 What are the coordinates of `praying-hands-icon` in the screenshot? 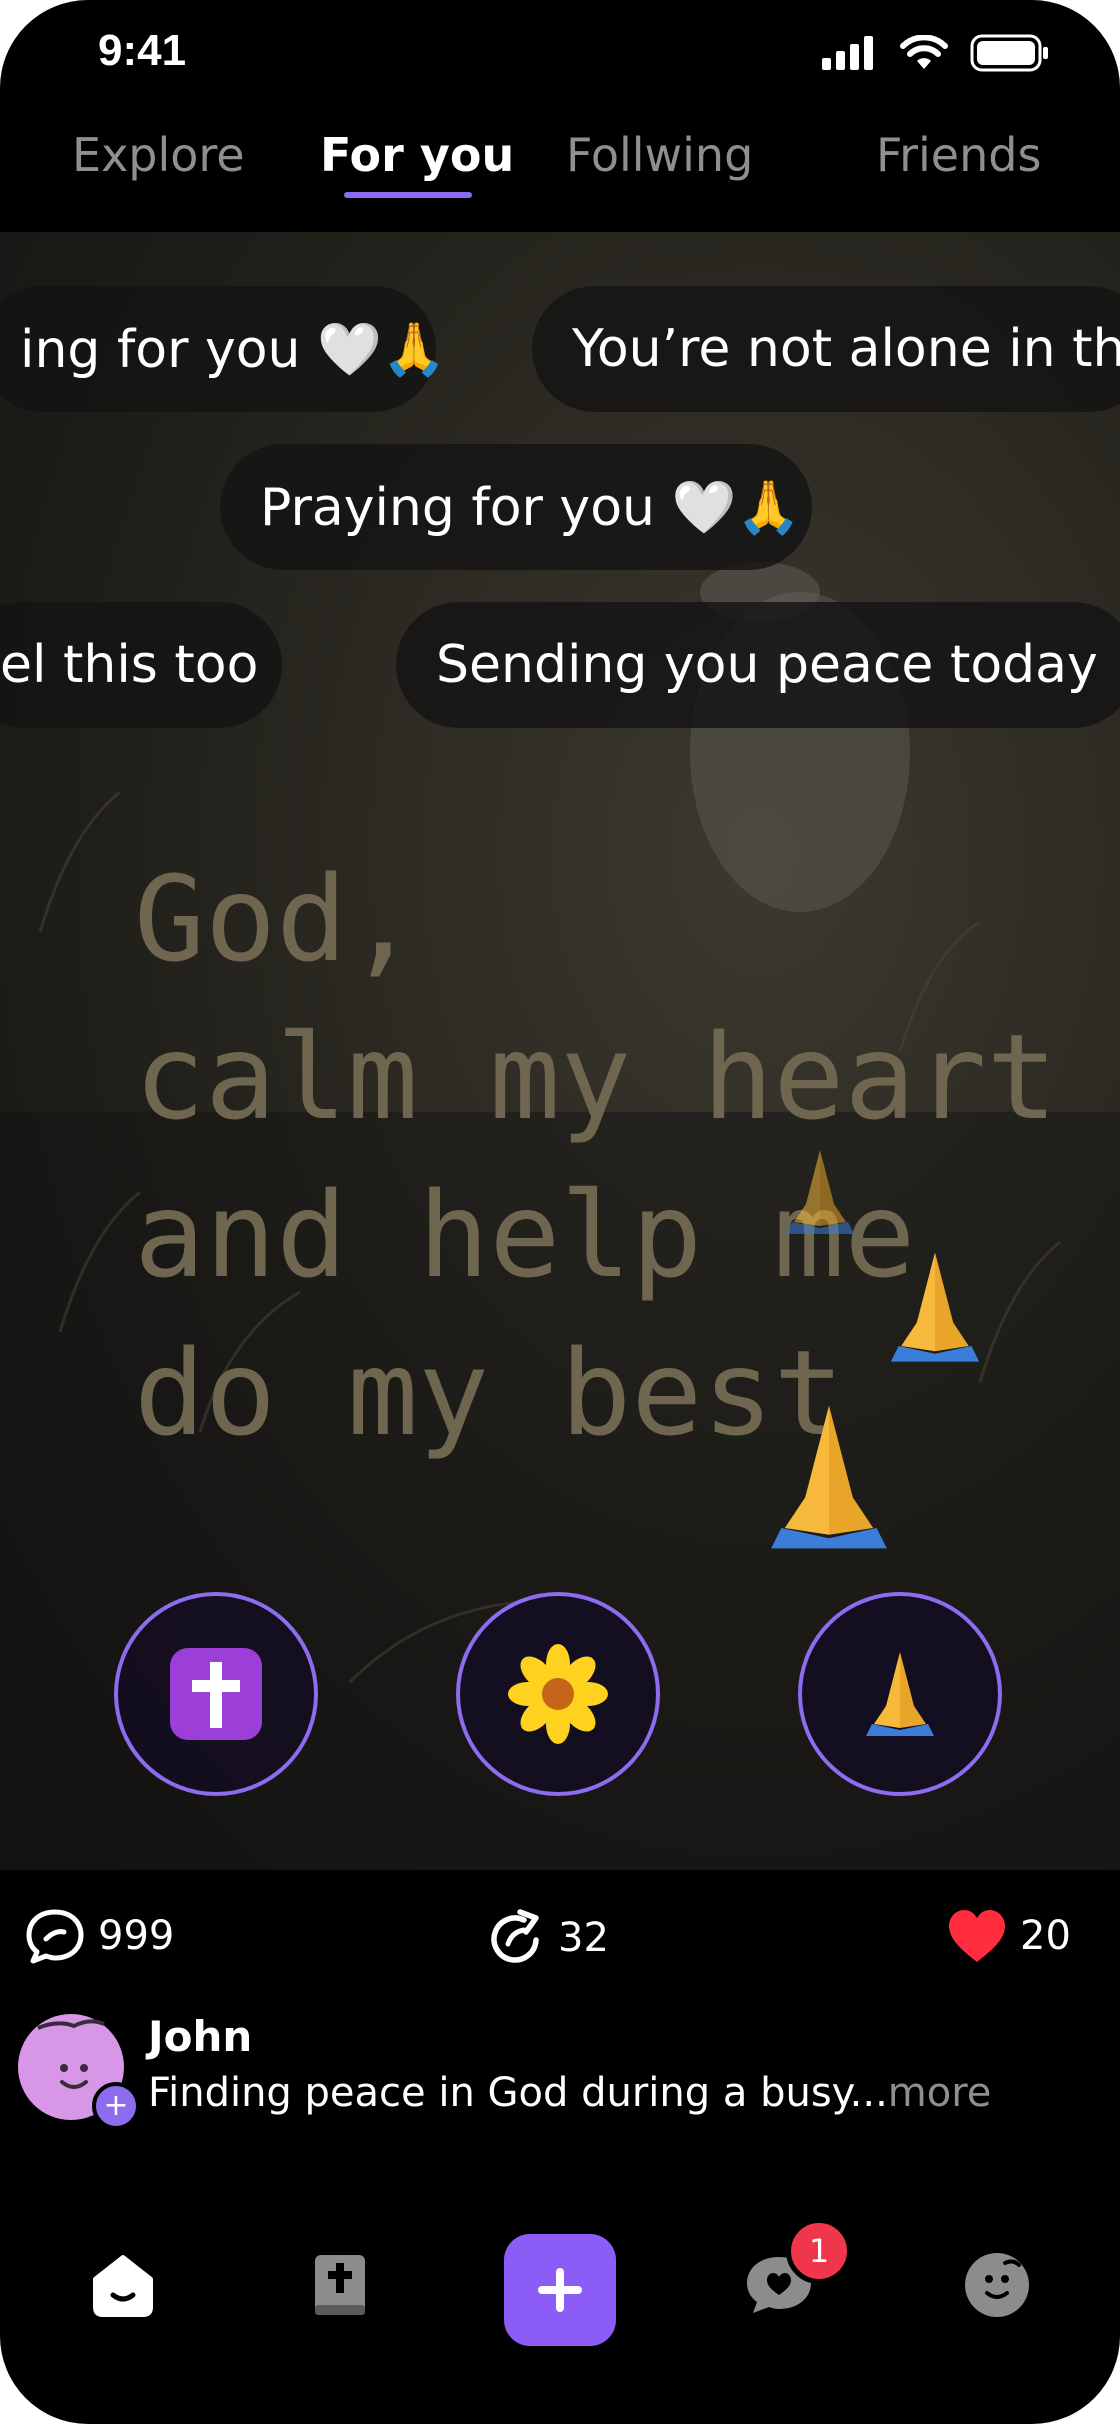 It's located at (900, 1694).